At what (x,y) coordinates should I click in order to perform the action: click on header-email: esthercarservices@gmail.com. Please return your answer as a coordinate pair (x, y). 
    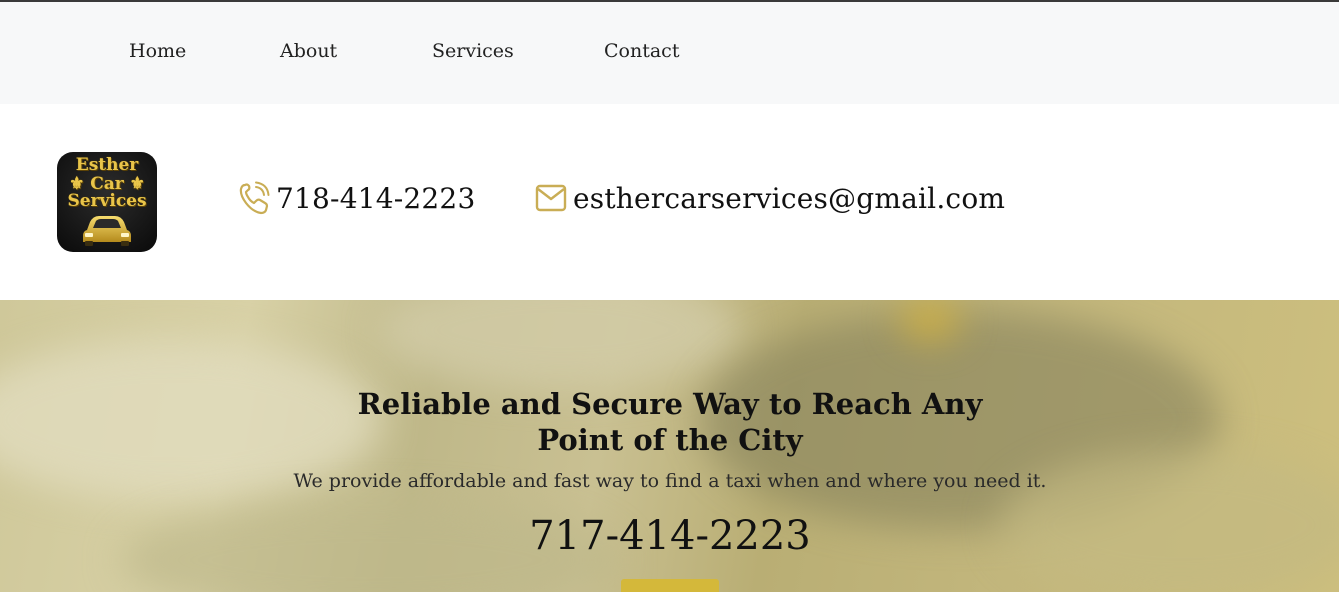
    Looking at the image, I should click on (770, 198).